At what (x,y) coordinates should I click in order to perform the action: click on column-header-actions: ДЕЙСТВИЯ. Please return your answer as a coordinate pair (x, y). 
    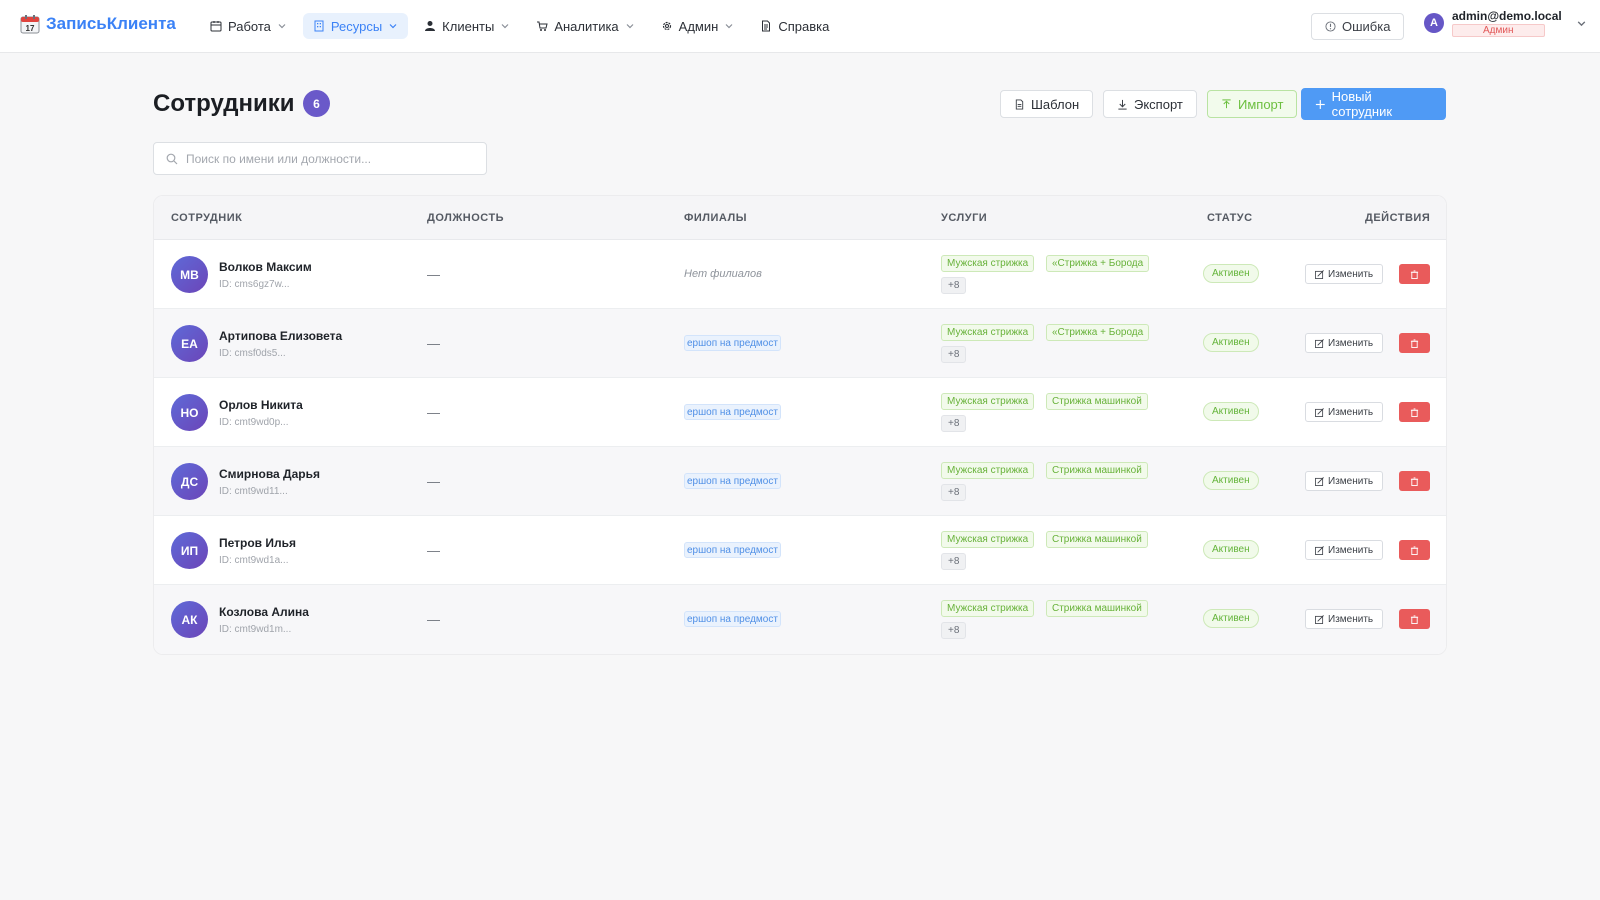
    Looking at the image, I should click on (1398, 218).